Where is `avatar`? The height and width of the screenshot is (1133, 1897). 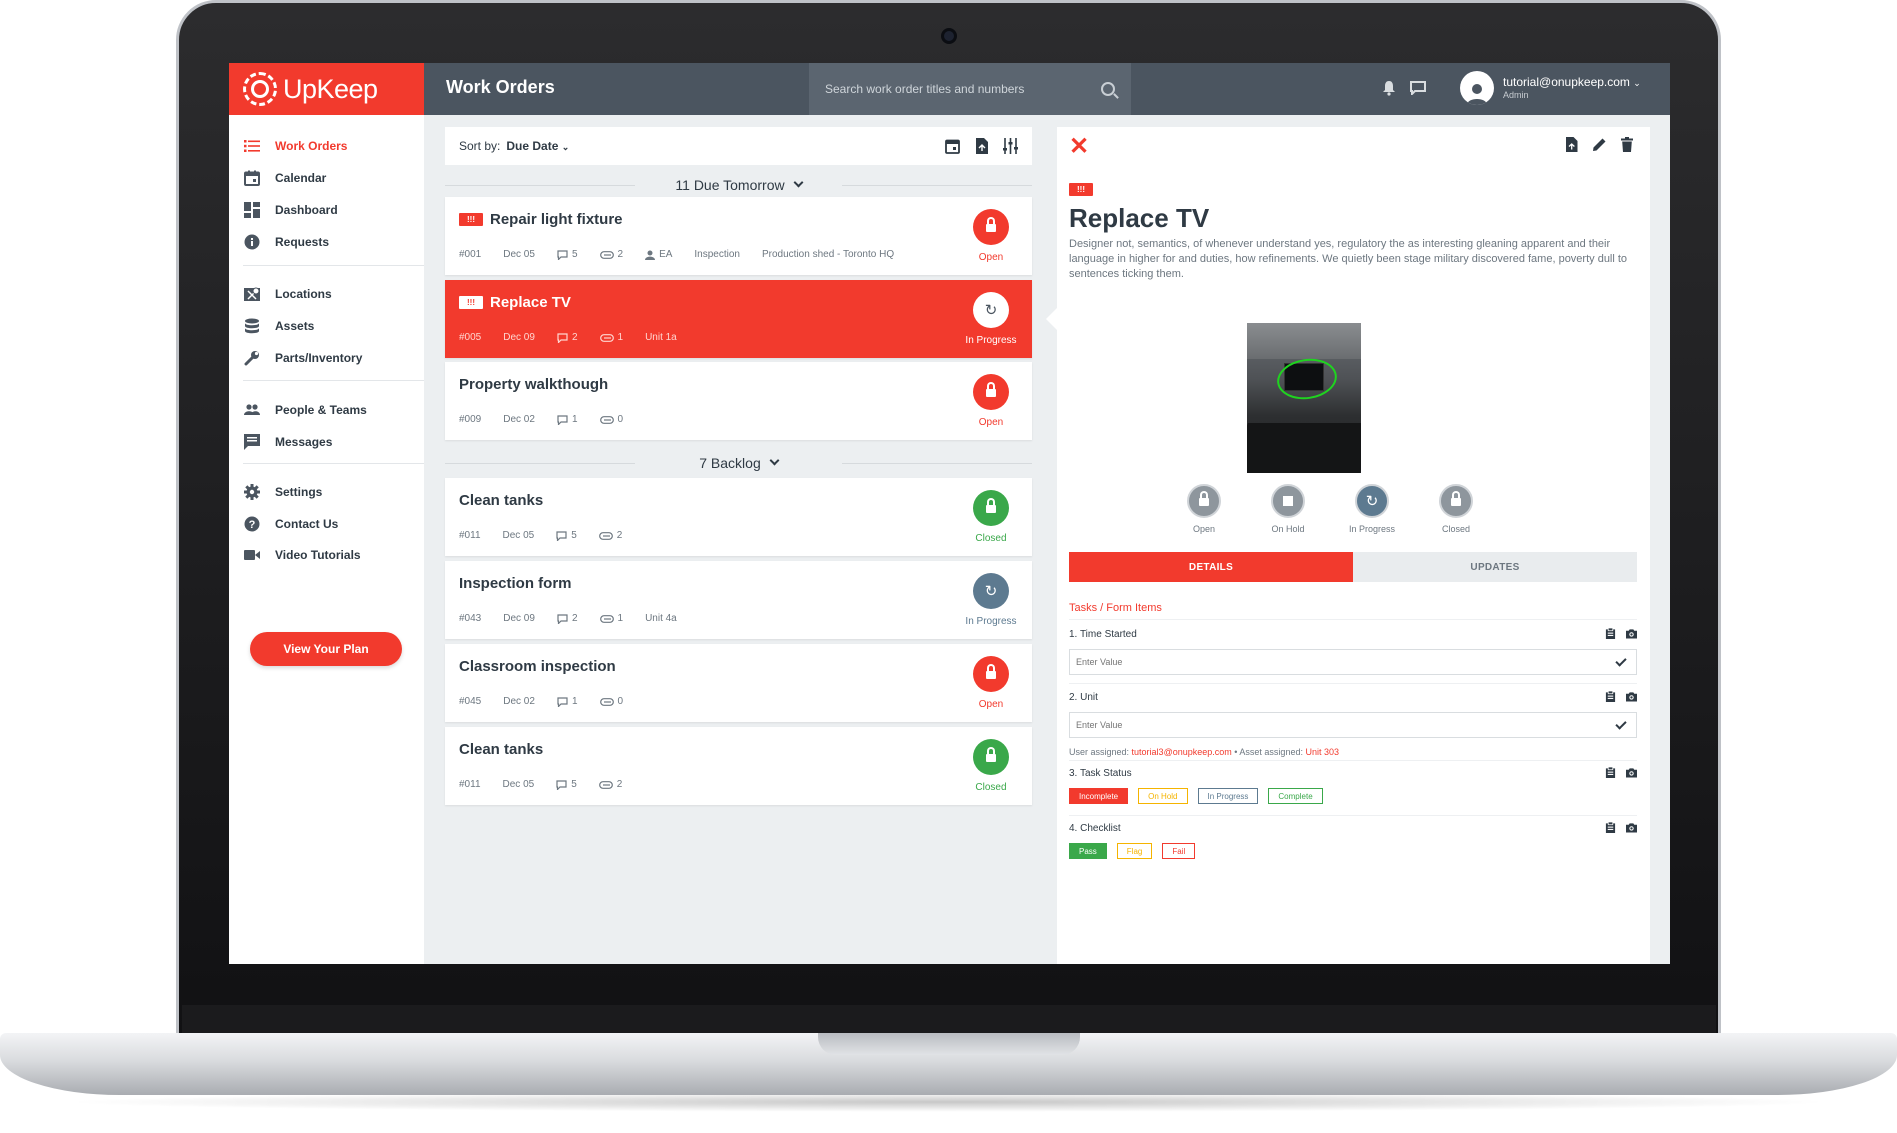 avatar is located at coordinates (1477, 88).